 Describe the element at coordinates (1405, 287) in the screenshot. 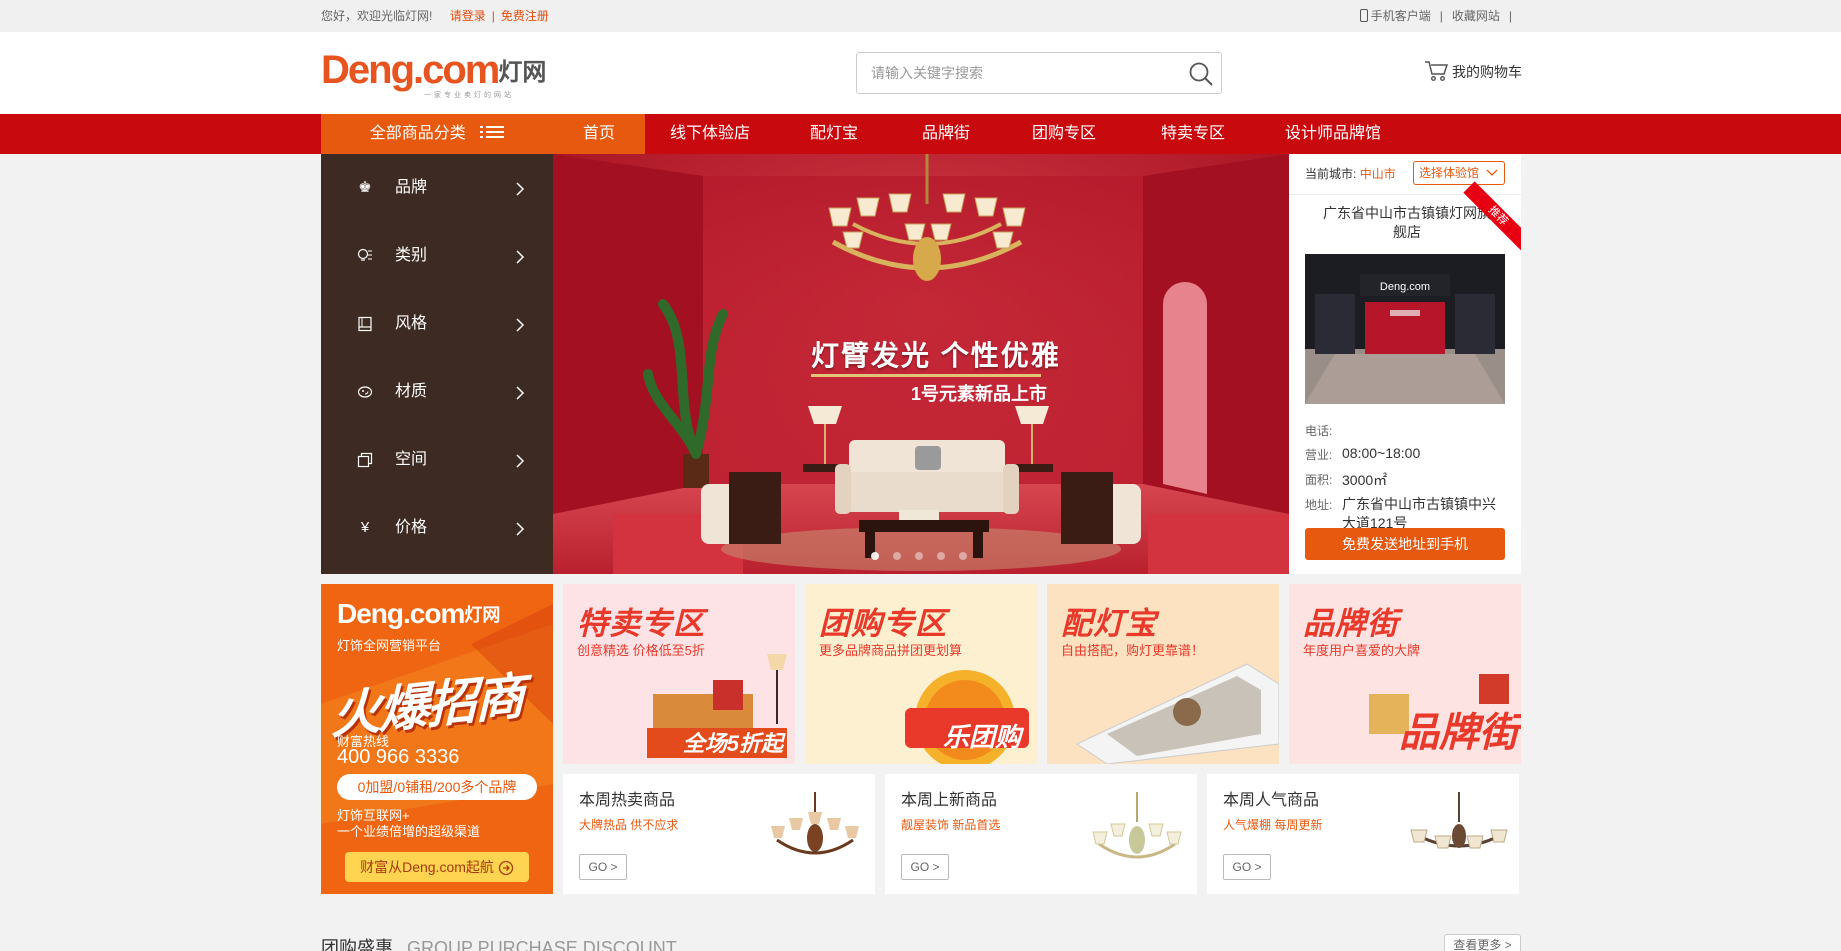

I see `store-sign-text: Deng.com` at that location.